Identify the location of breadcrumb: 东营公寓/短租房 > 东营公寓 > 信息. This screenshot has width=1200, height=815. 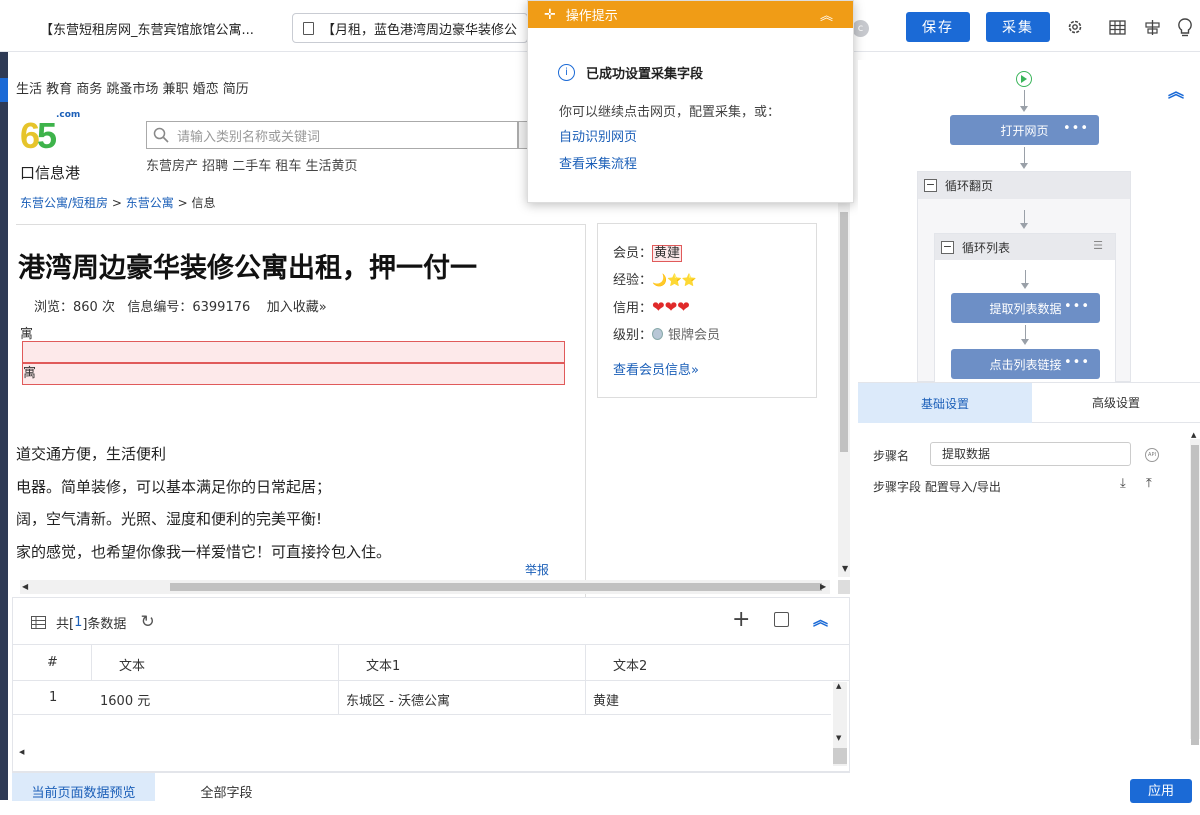
(118, 203).